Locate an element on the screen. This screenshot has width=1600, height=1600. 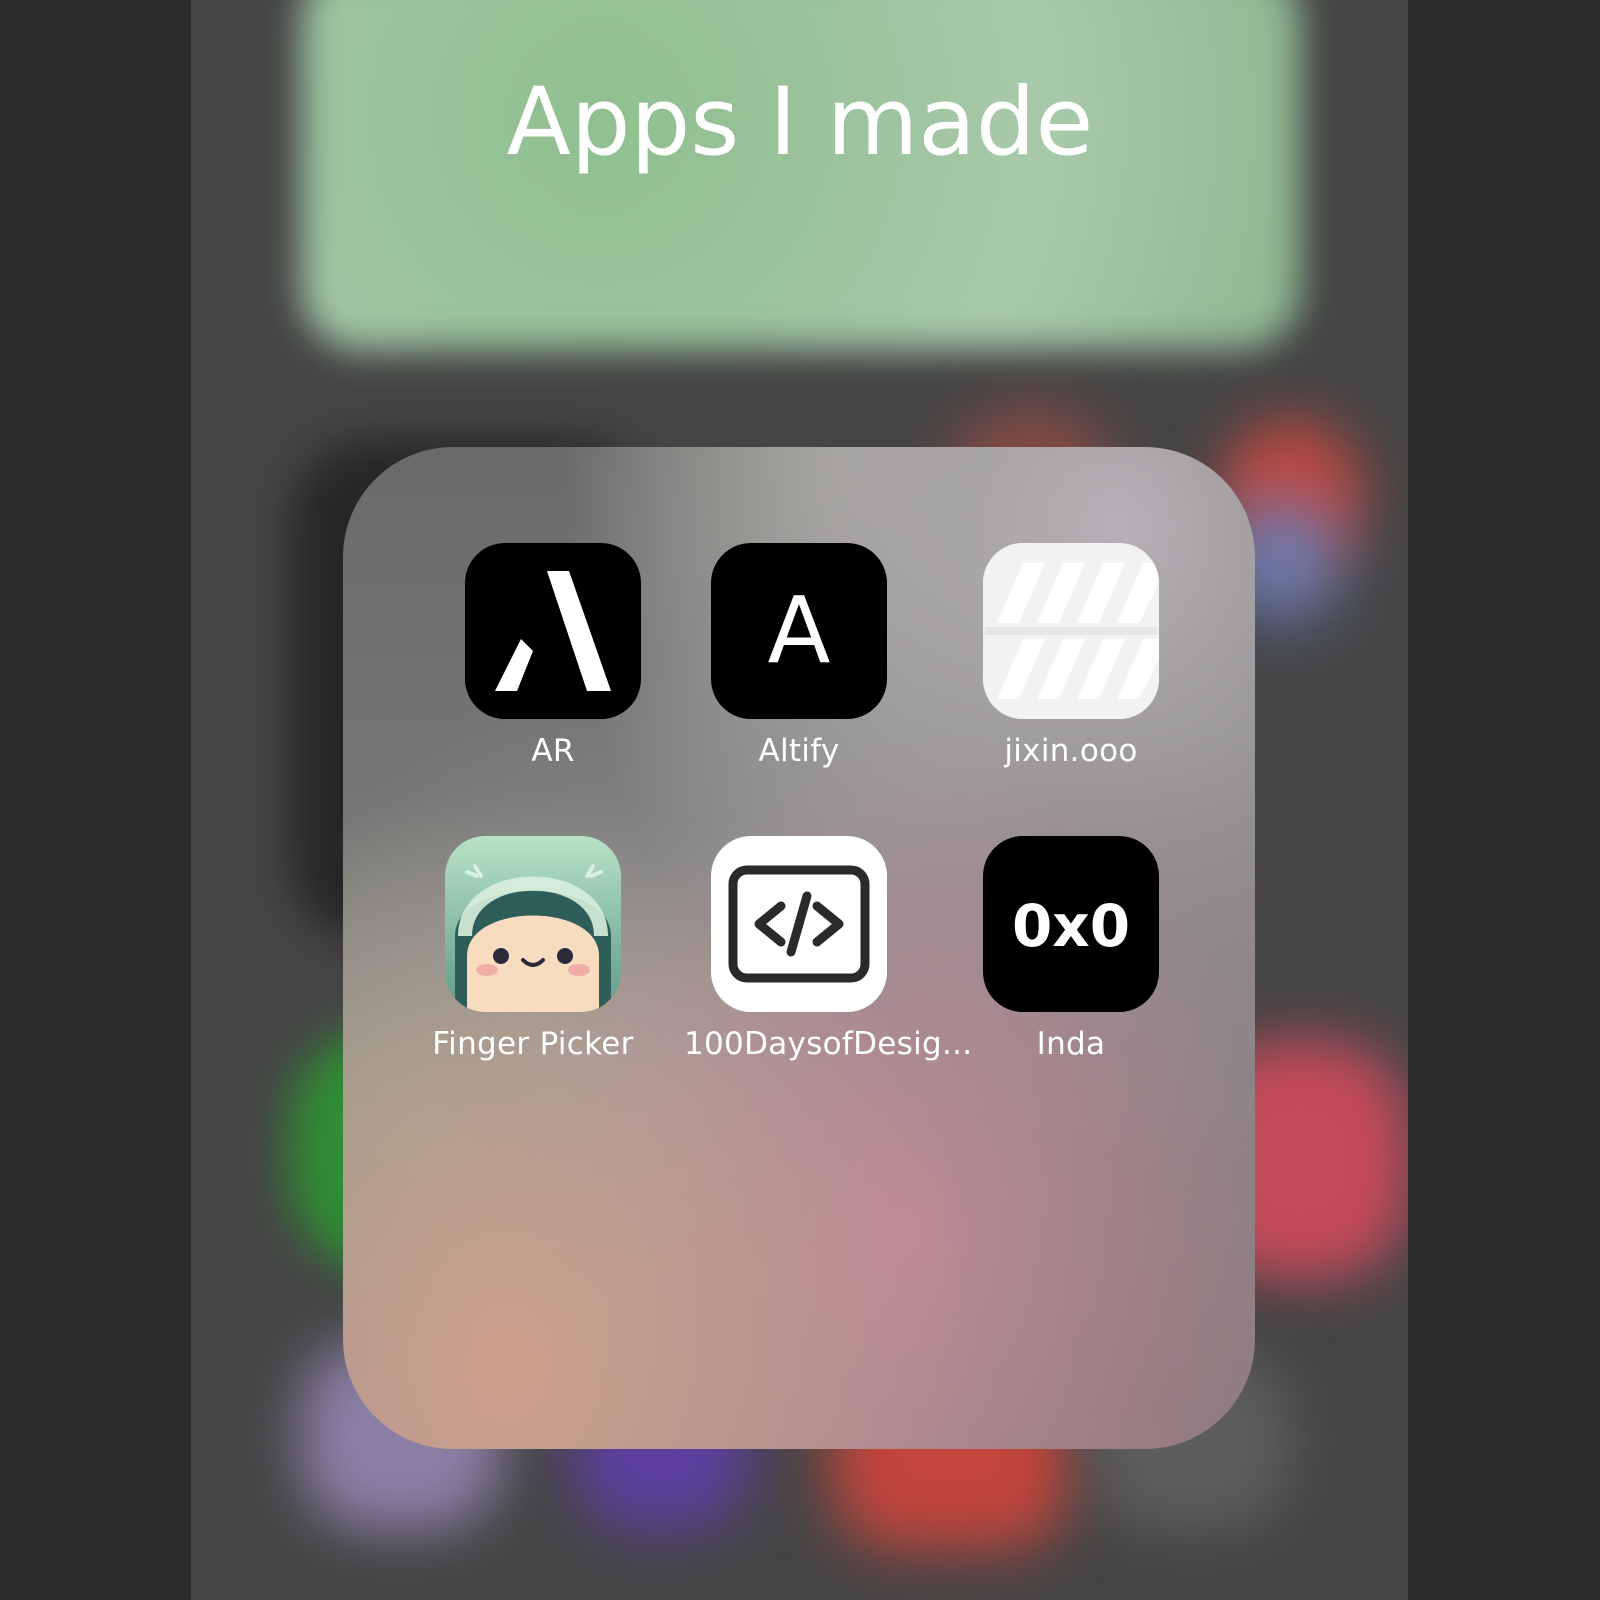
code-brackets-icon is located at coordinates (799, 924).